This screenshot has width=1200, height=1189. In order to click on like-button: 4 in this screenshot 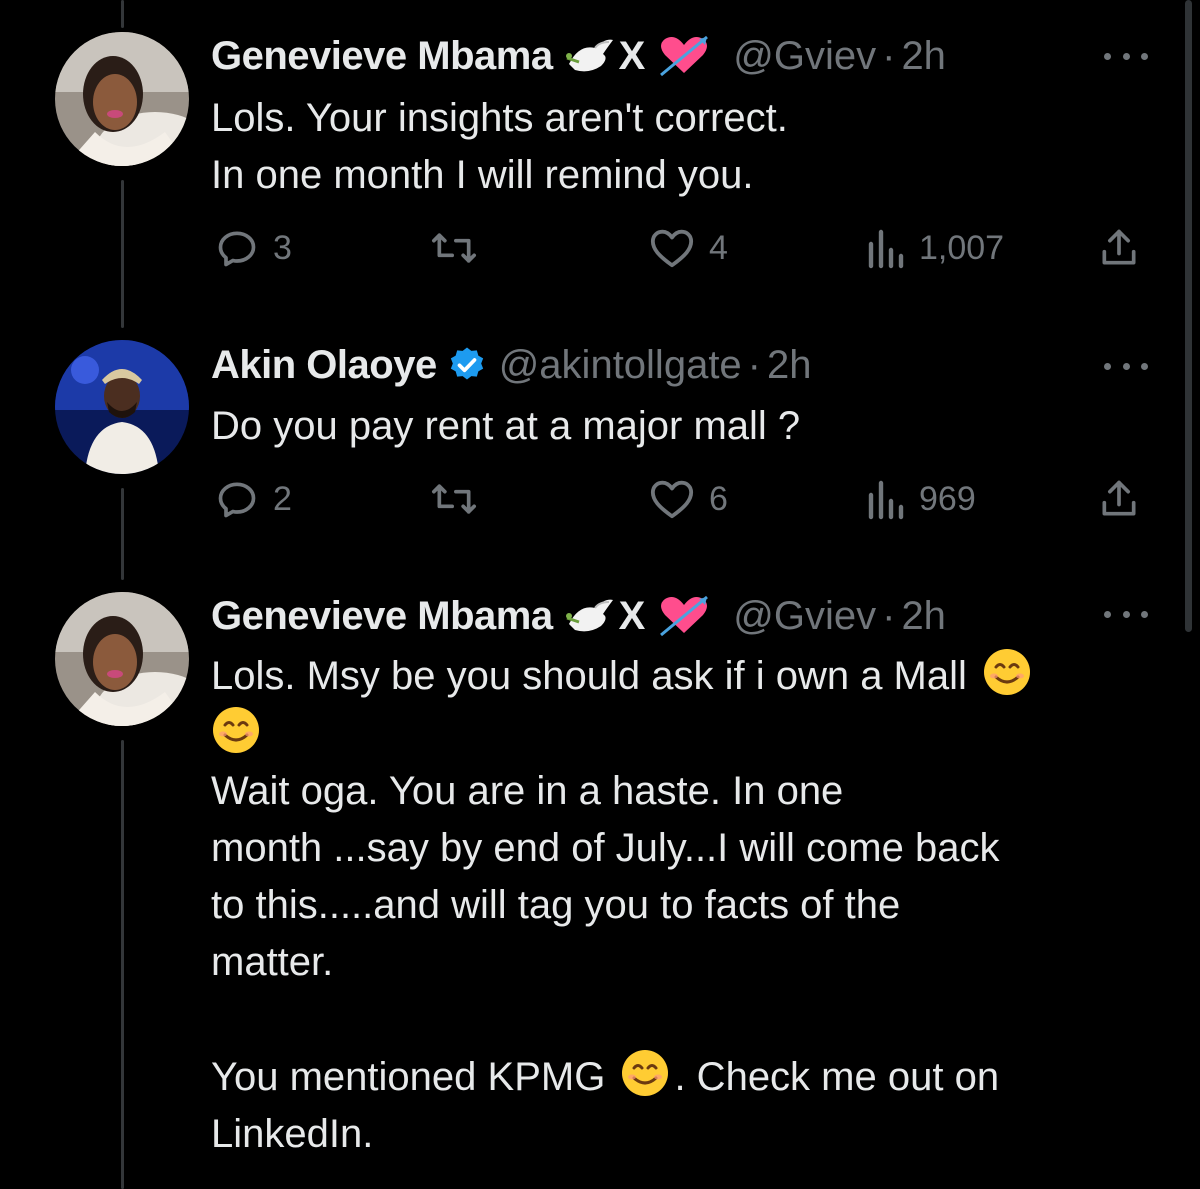, I will do `click(688, 248)`.